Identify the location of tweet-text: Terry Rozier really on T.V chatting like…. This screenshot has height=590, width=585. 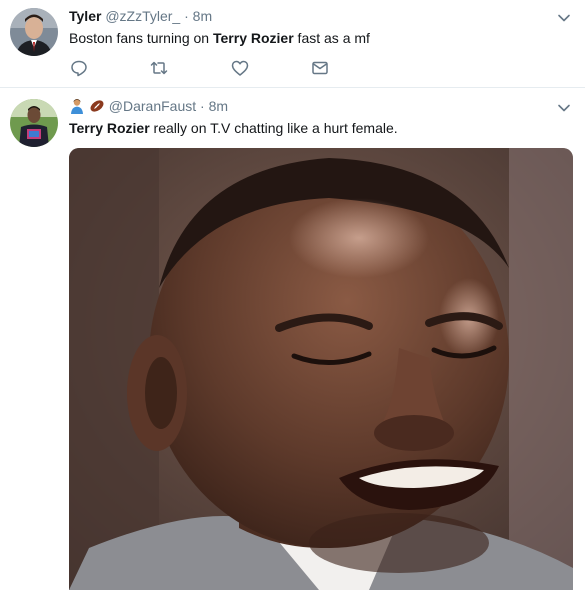
(321, 128).